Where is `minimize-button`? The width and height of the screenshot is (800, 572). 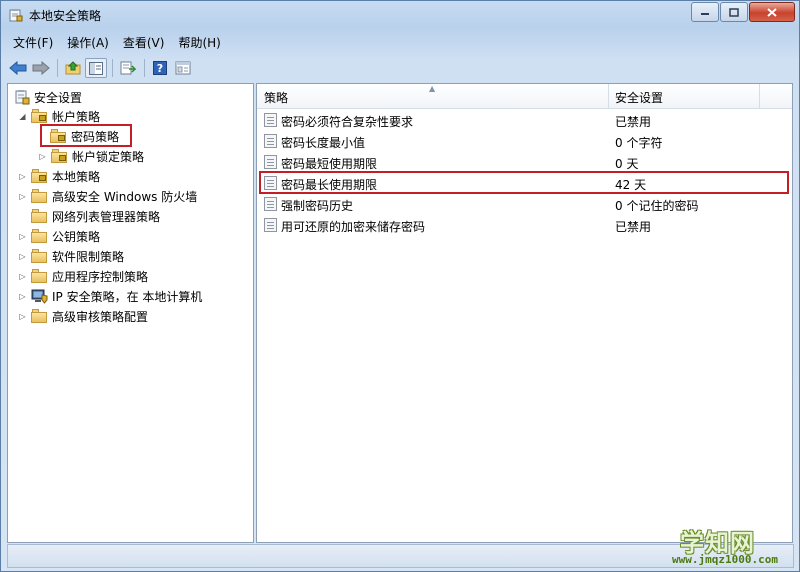
minimize-button is located at coordinates (705, 12).